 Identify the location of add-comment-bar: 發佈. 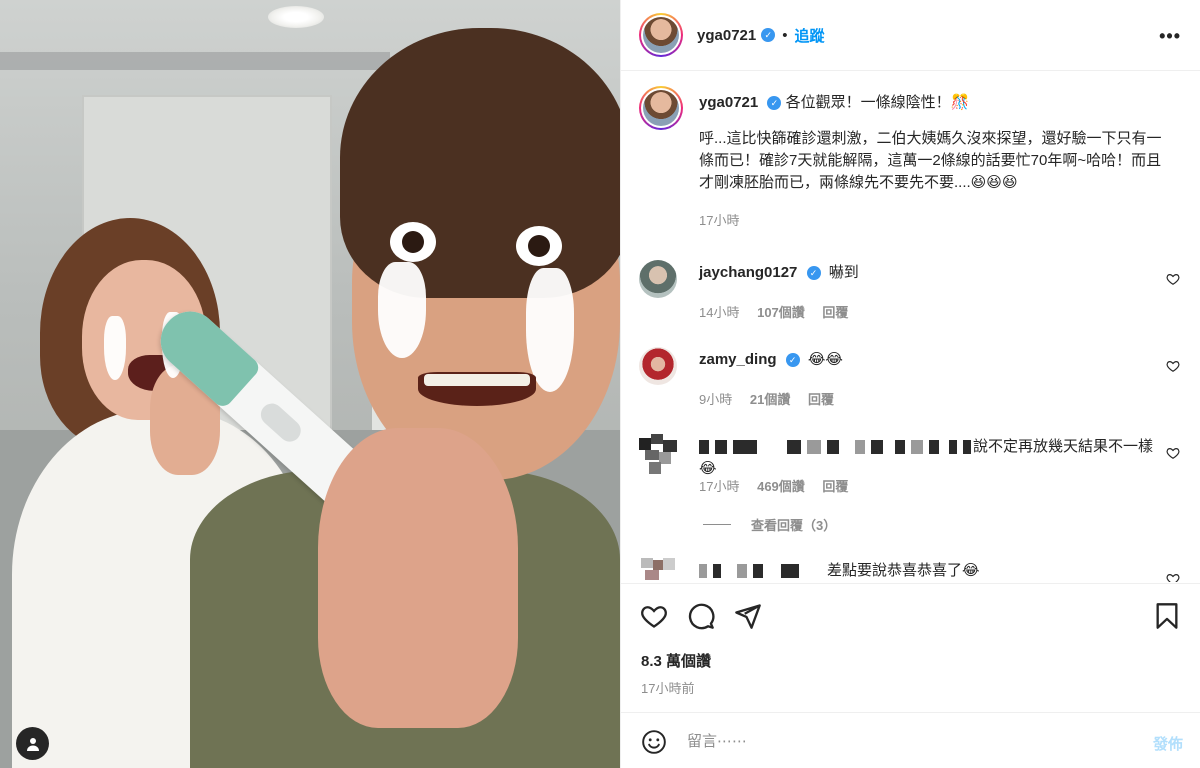
(910, 740).